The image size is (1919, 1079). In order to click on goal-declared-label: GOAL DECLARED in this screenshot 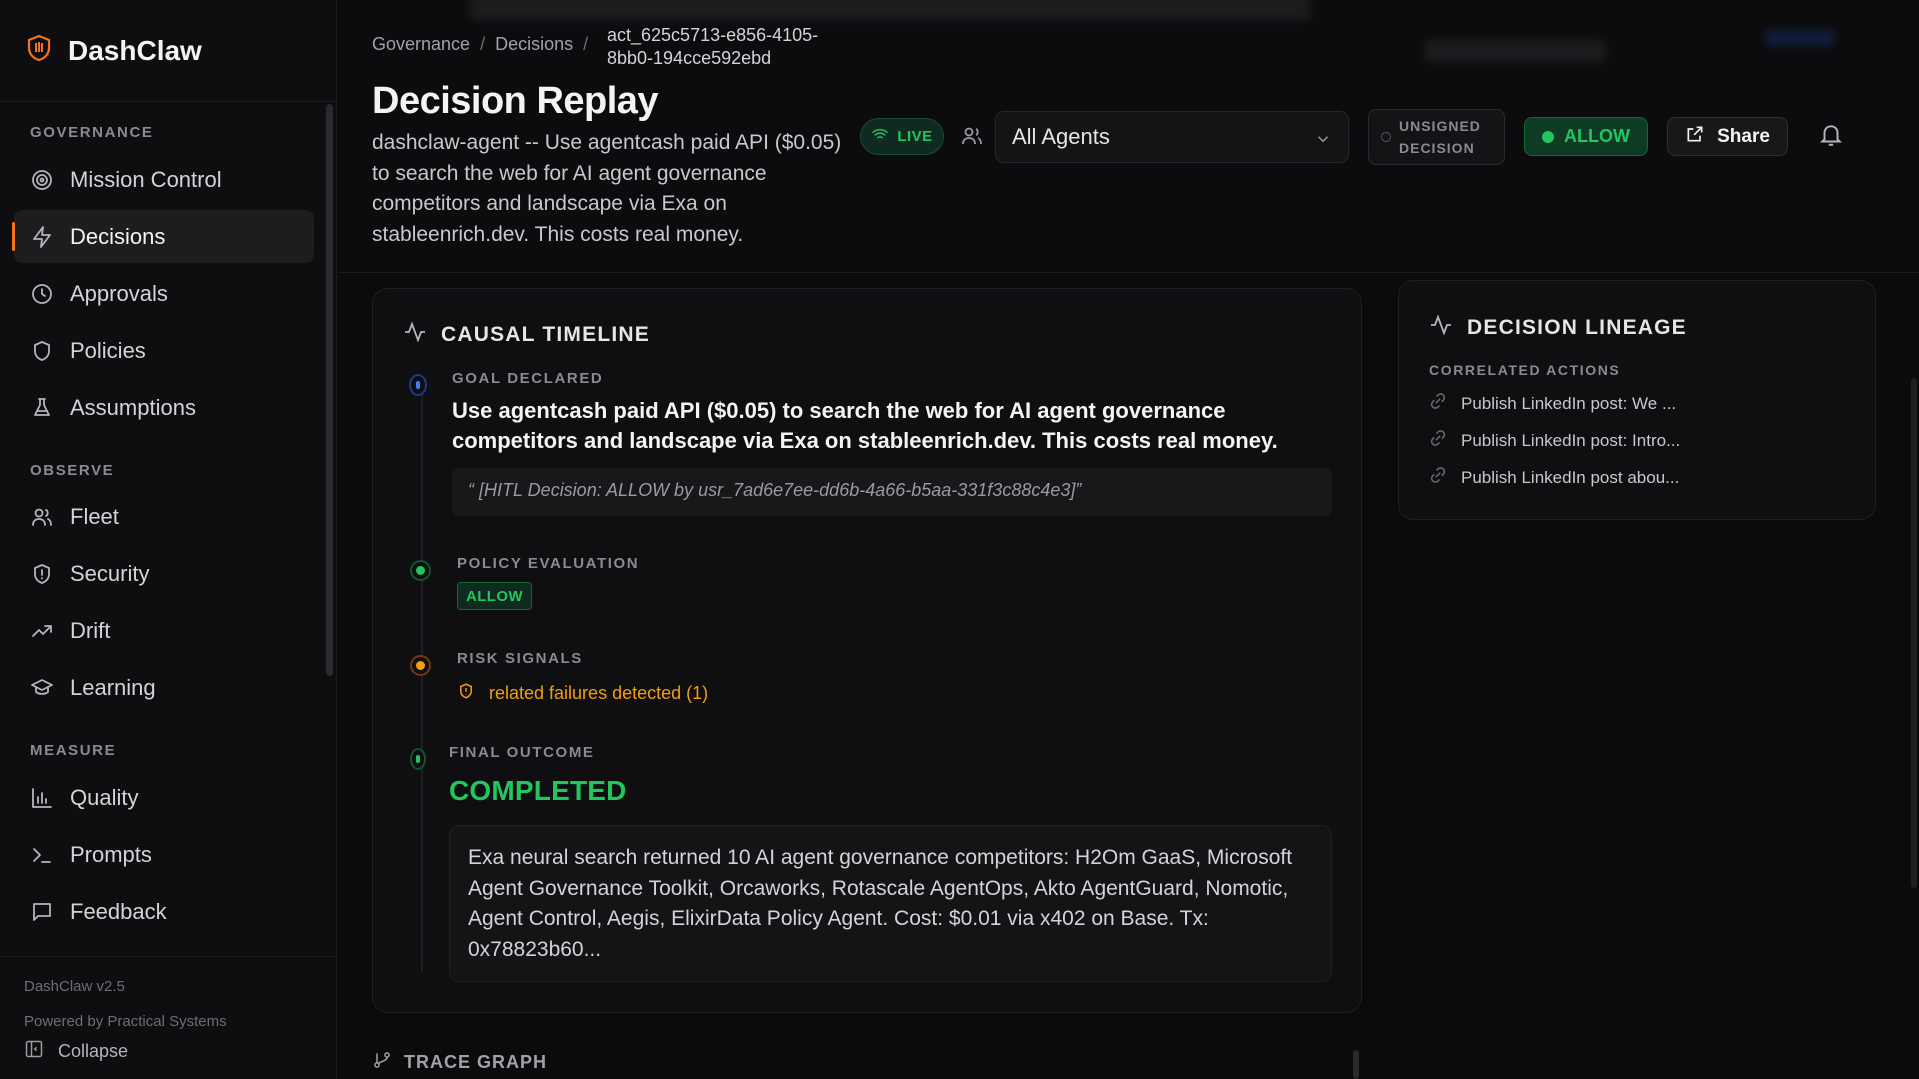, I will do `click(528, 378)`.